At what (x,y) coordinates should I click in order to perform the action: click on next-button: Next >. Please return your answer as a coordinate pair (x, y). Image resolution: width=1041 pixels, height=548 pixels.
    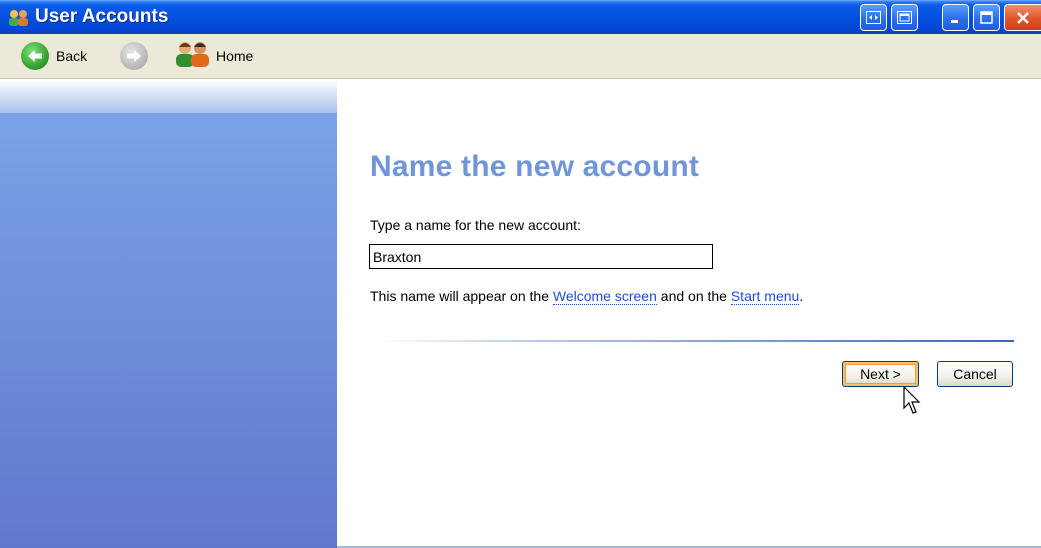
    Looking at the image, I should click on (880, 374).